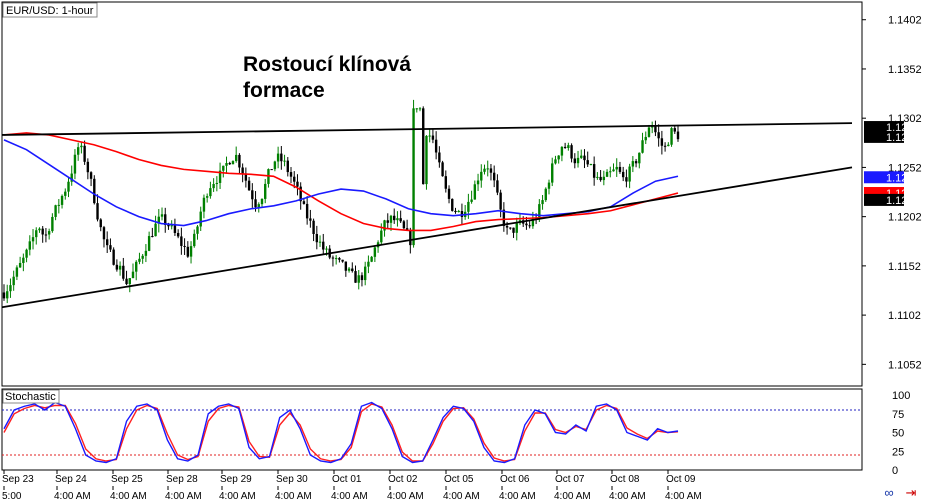  What do you see at coordinates (903, 138) in the screenshot?
I see `price-tag-label: 1.1283` at bounding box center [903, 138].